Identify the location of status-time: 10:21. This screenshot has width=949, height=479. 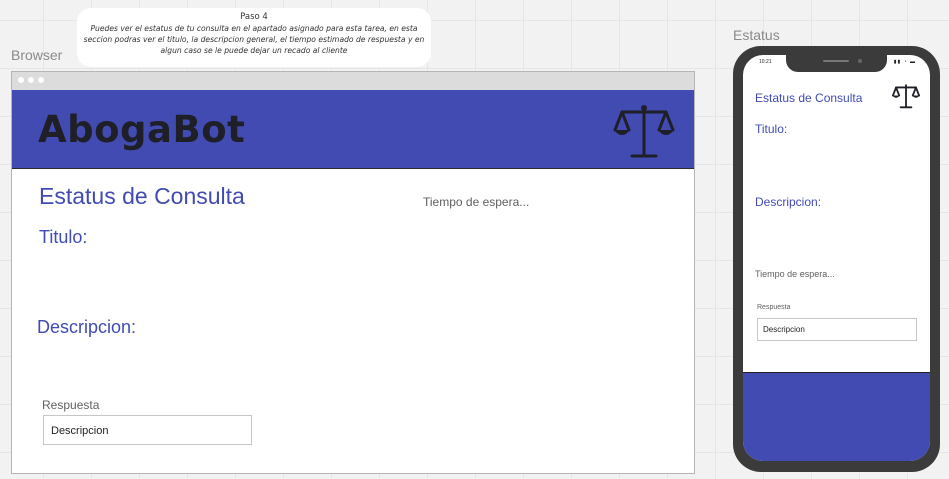
(765, 62).